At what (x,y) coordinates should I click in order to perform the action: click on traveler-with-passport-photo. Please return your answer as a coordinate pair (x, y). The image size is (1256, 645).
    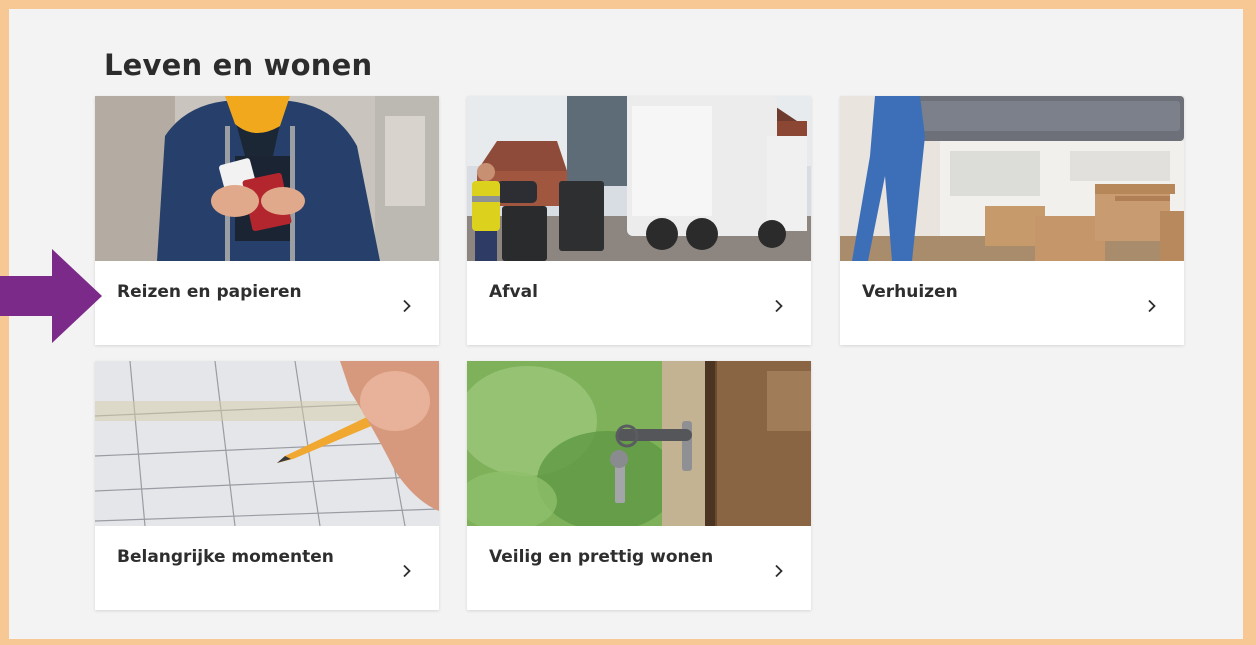
    Looking at the image, I should click on (267, 178).